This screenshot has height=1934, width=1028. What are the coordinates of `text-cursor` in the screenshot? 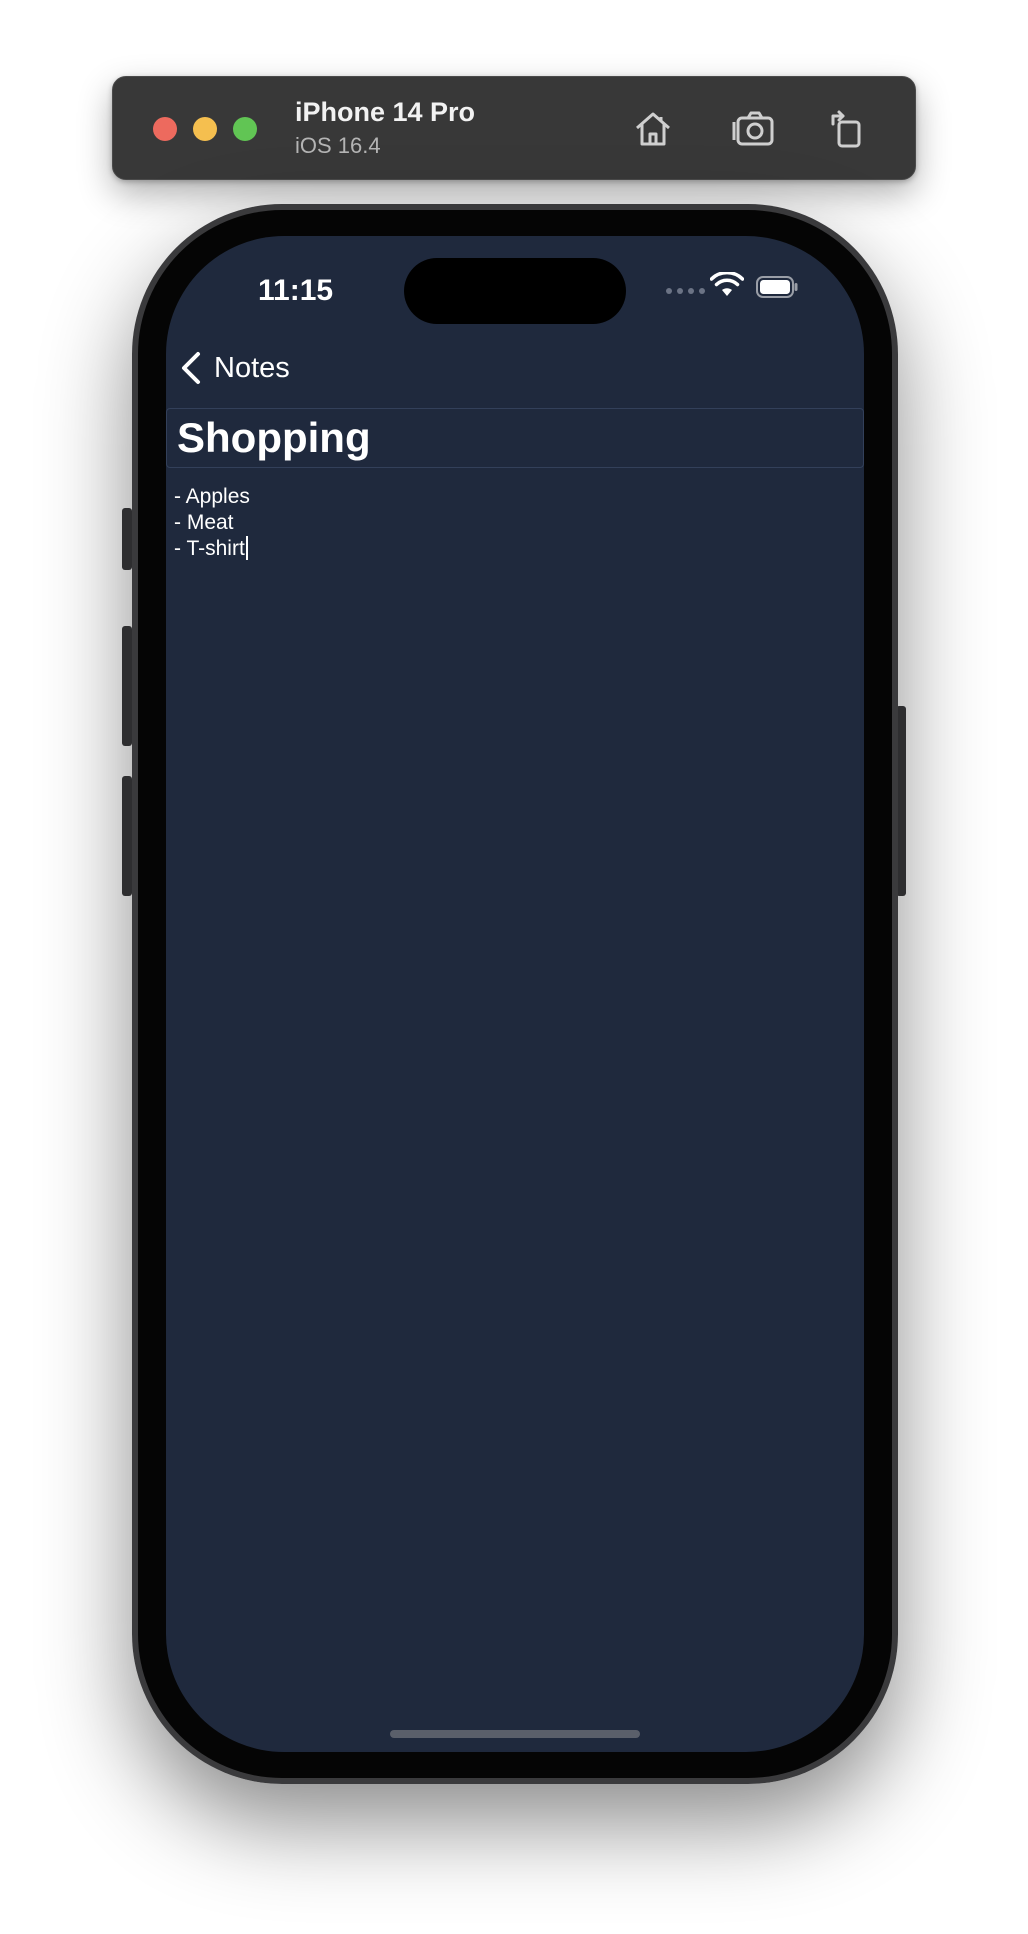 It's located at (246, 548).